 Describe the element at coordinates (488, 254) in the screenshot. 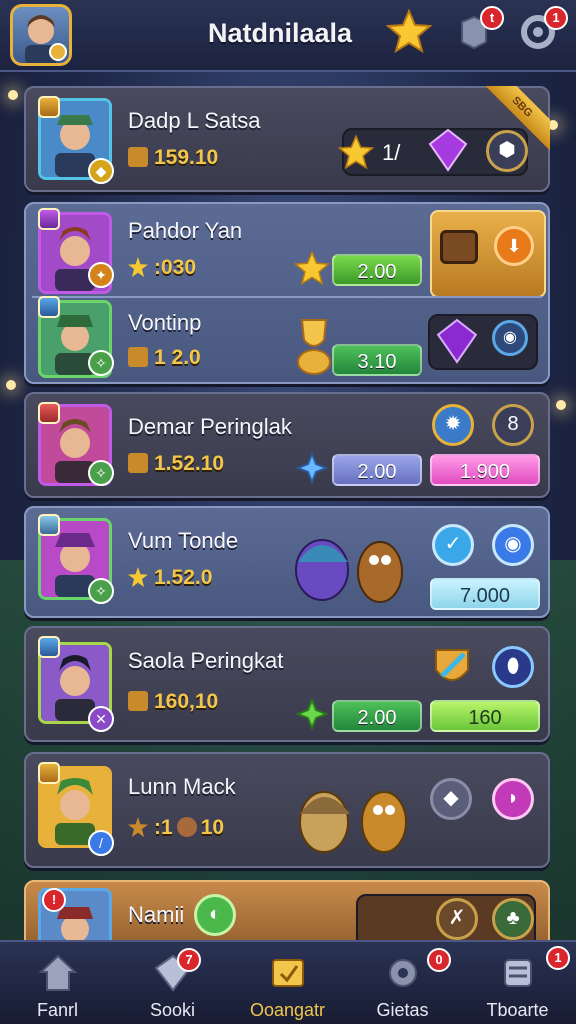

I see `reward-chest-panel: ⬇` at that location.